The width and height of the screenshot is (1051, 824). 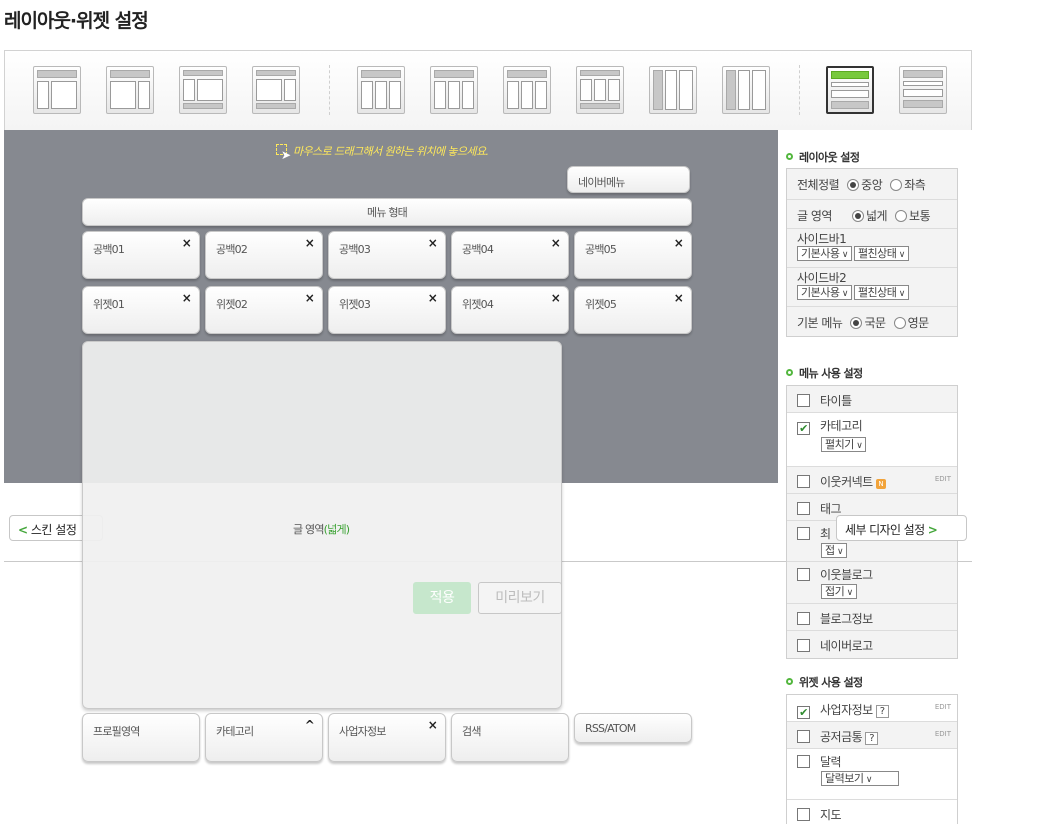 I want to click on menu-item-title: 타이틀, so click(x=872, y=399).